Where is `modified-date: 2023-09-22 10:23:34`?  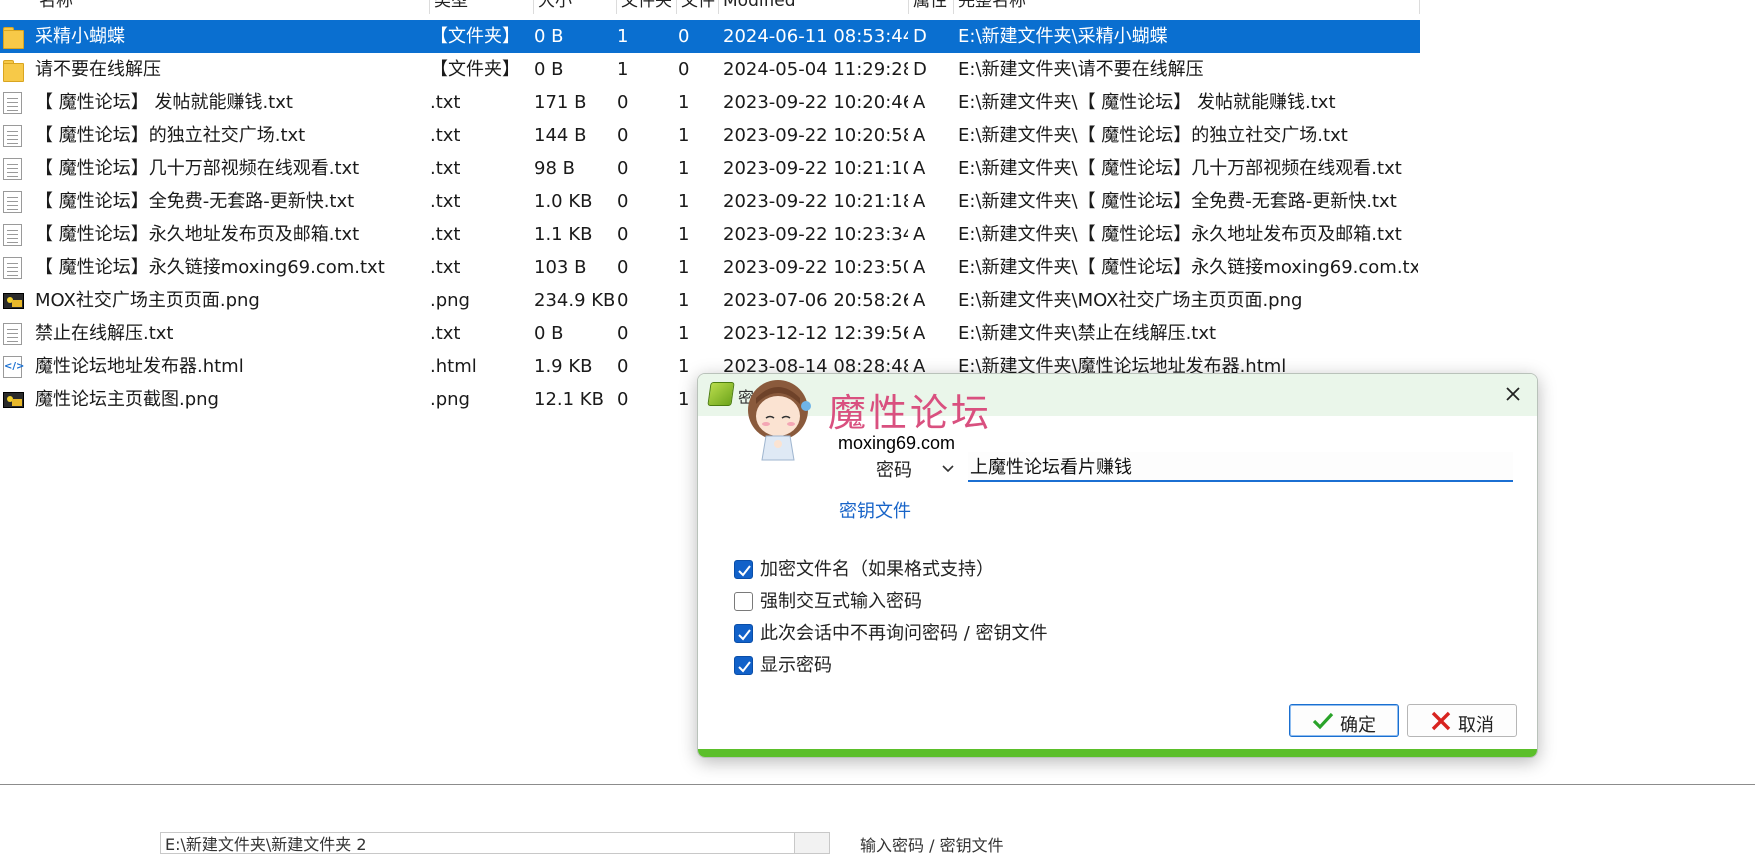
modified-date: 2023-09-22 10:23:34 is located at coordinates (815, 234).